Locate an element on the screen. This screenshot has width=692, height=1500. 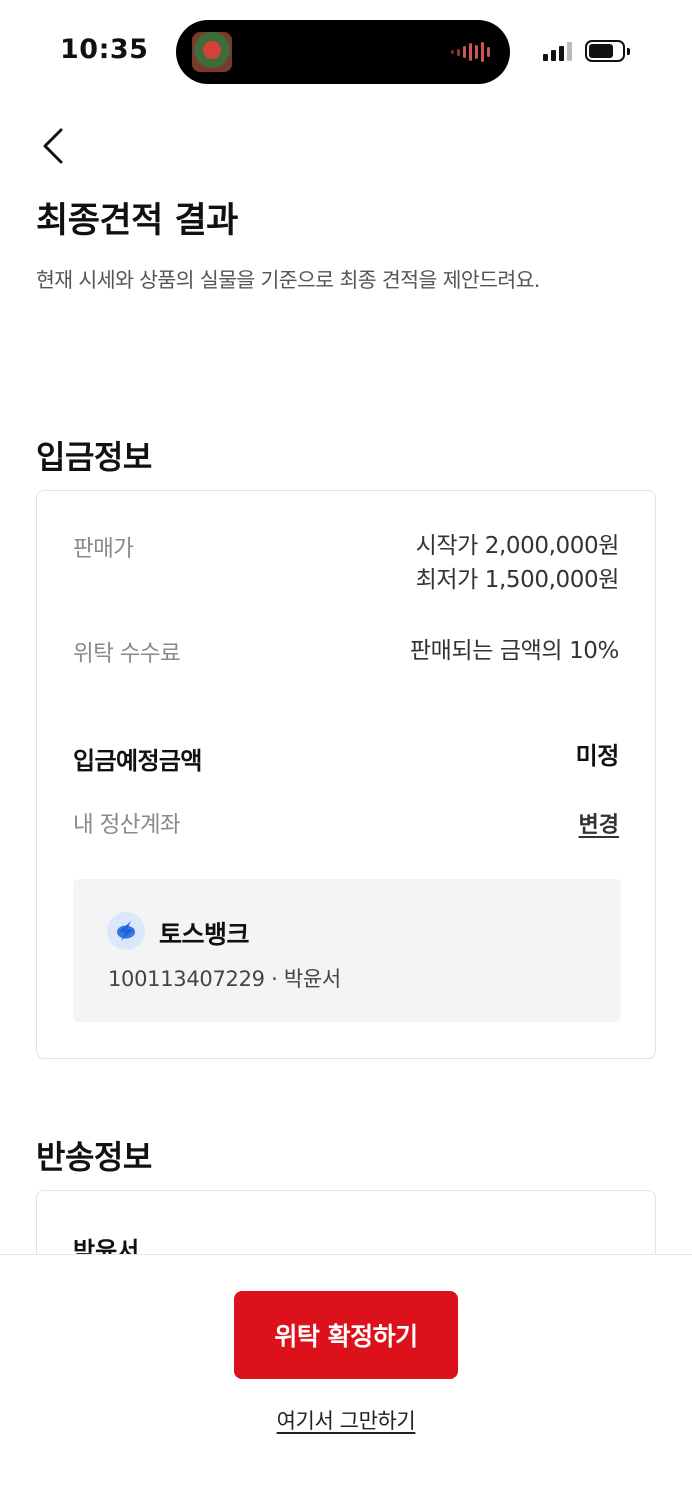
audio-waveform-icon is located at coordinates (470, 52).